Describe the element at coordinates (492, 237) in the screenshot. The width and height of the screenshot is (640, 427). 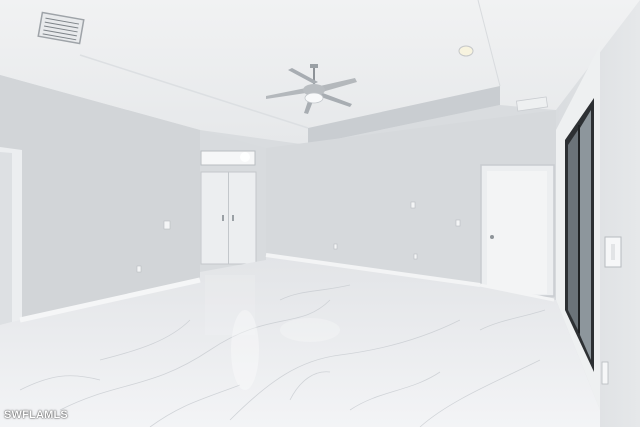
I see `door-handle` at that location.